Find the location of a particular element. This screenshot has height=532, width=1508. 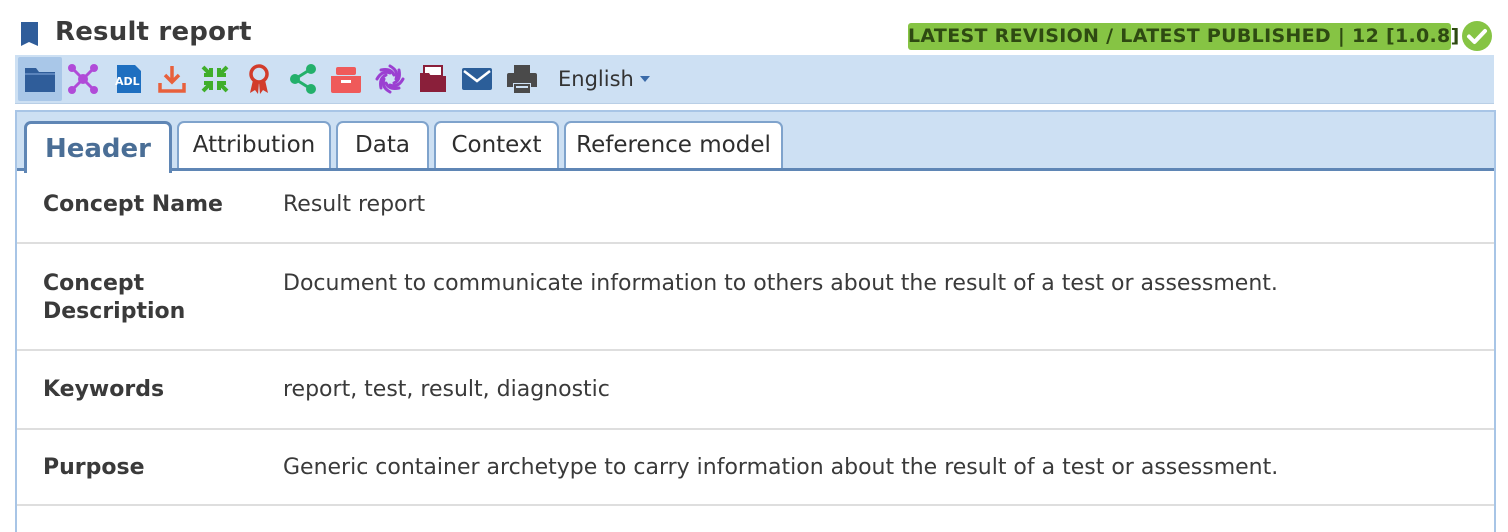

share-button is located at coordinates (303, 79).